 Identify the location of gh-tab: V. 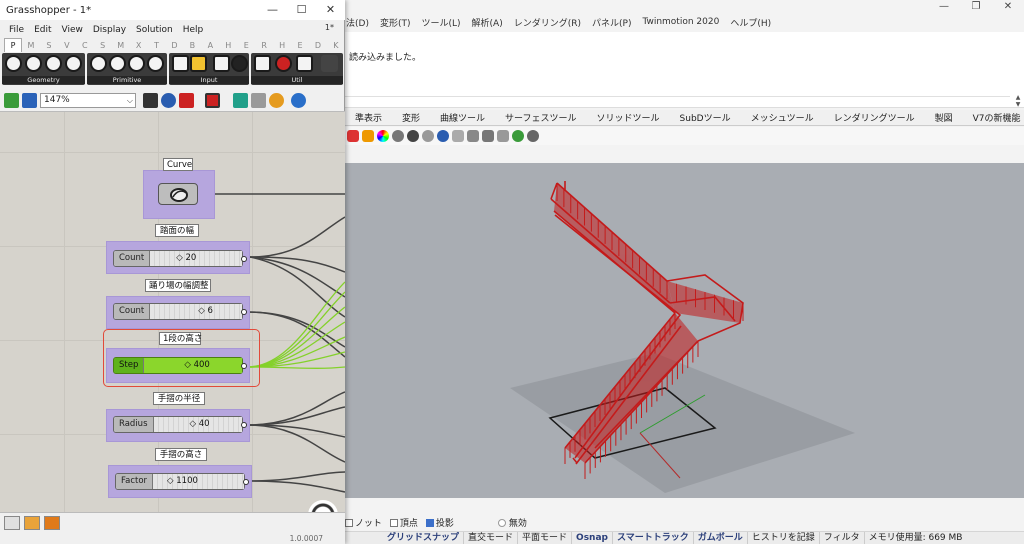
(67, 45).